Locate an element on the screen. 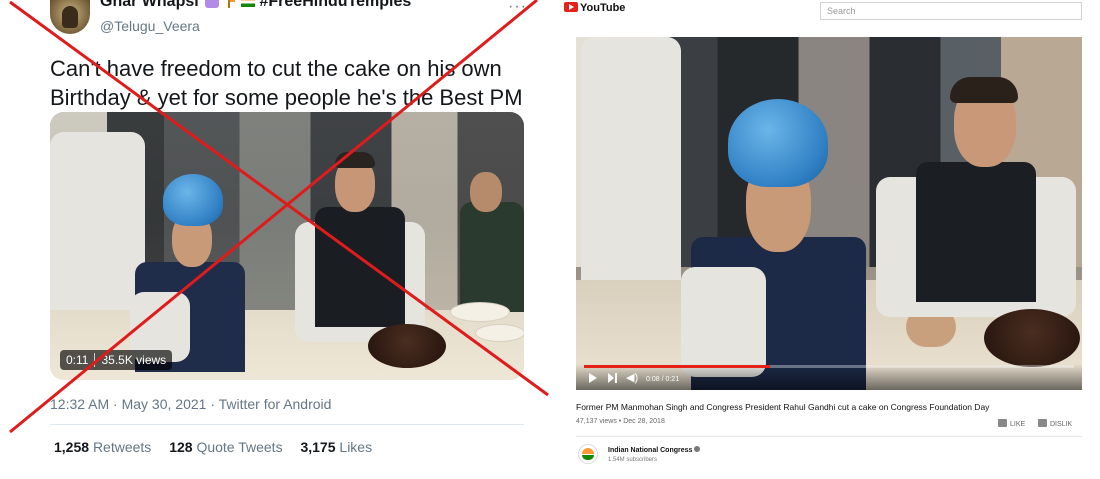 The image size is (1100, 479). cake is located at coordinates (407, 346).